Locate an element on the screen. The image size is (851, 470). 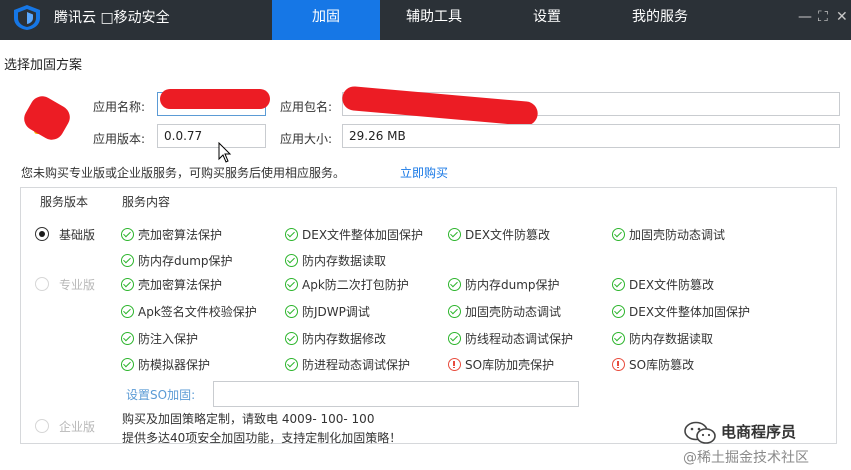
watermark-title: 电商程序员 is located at coordinates (759, 432).